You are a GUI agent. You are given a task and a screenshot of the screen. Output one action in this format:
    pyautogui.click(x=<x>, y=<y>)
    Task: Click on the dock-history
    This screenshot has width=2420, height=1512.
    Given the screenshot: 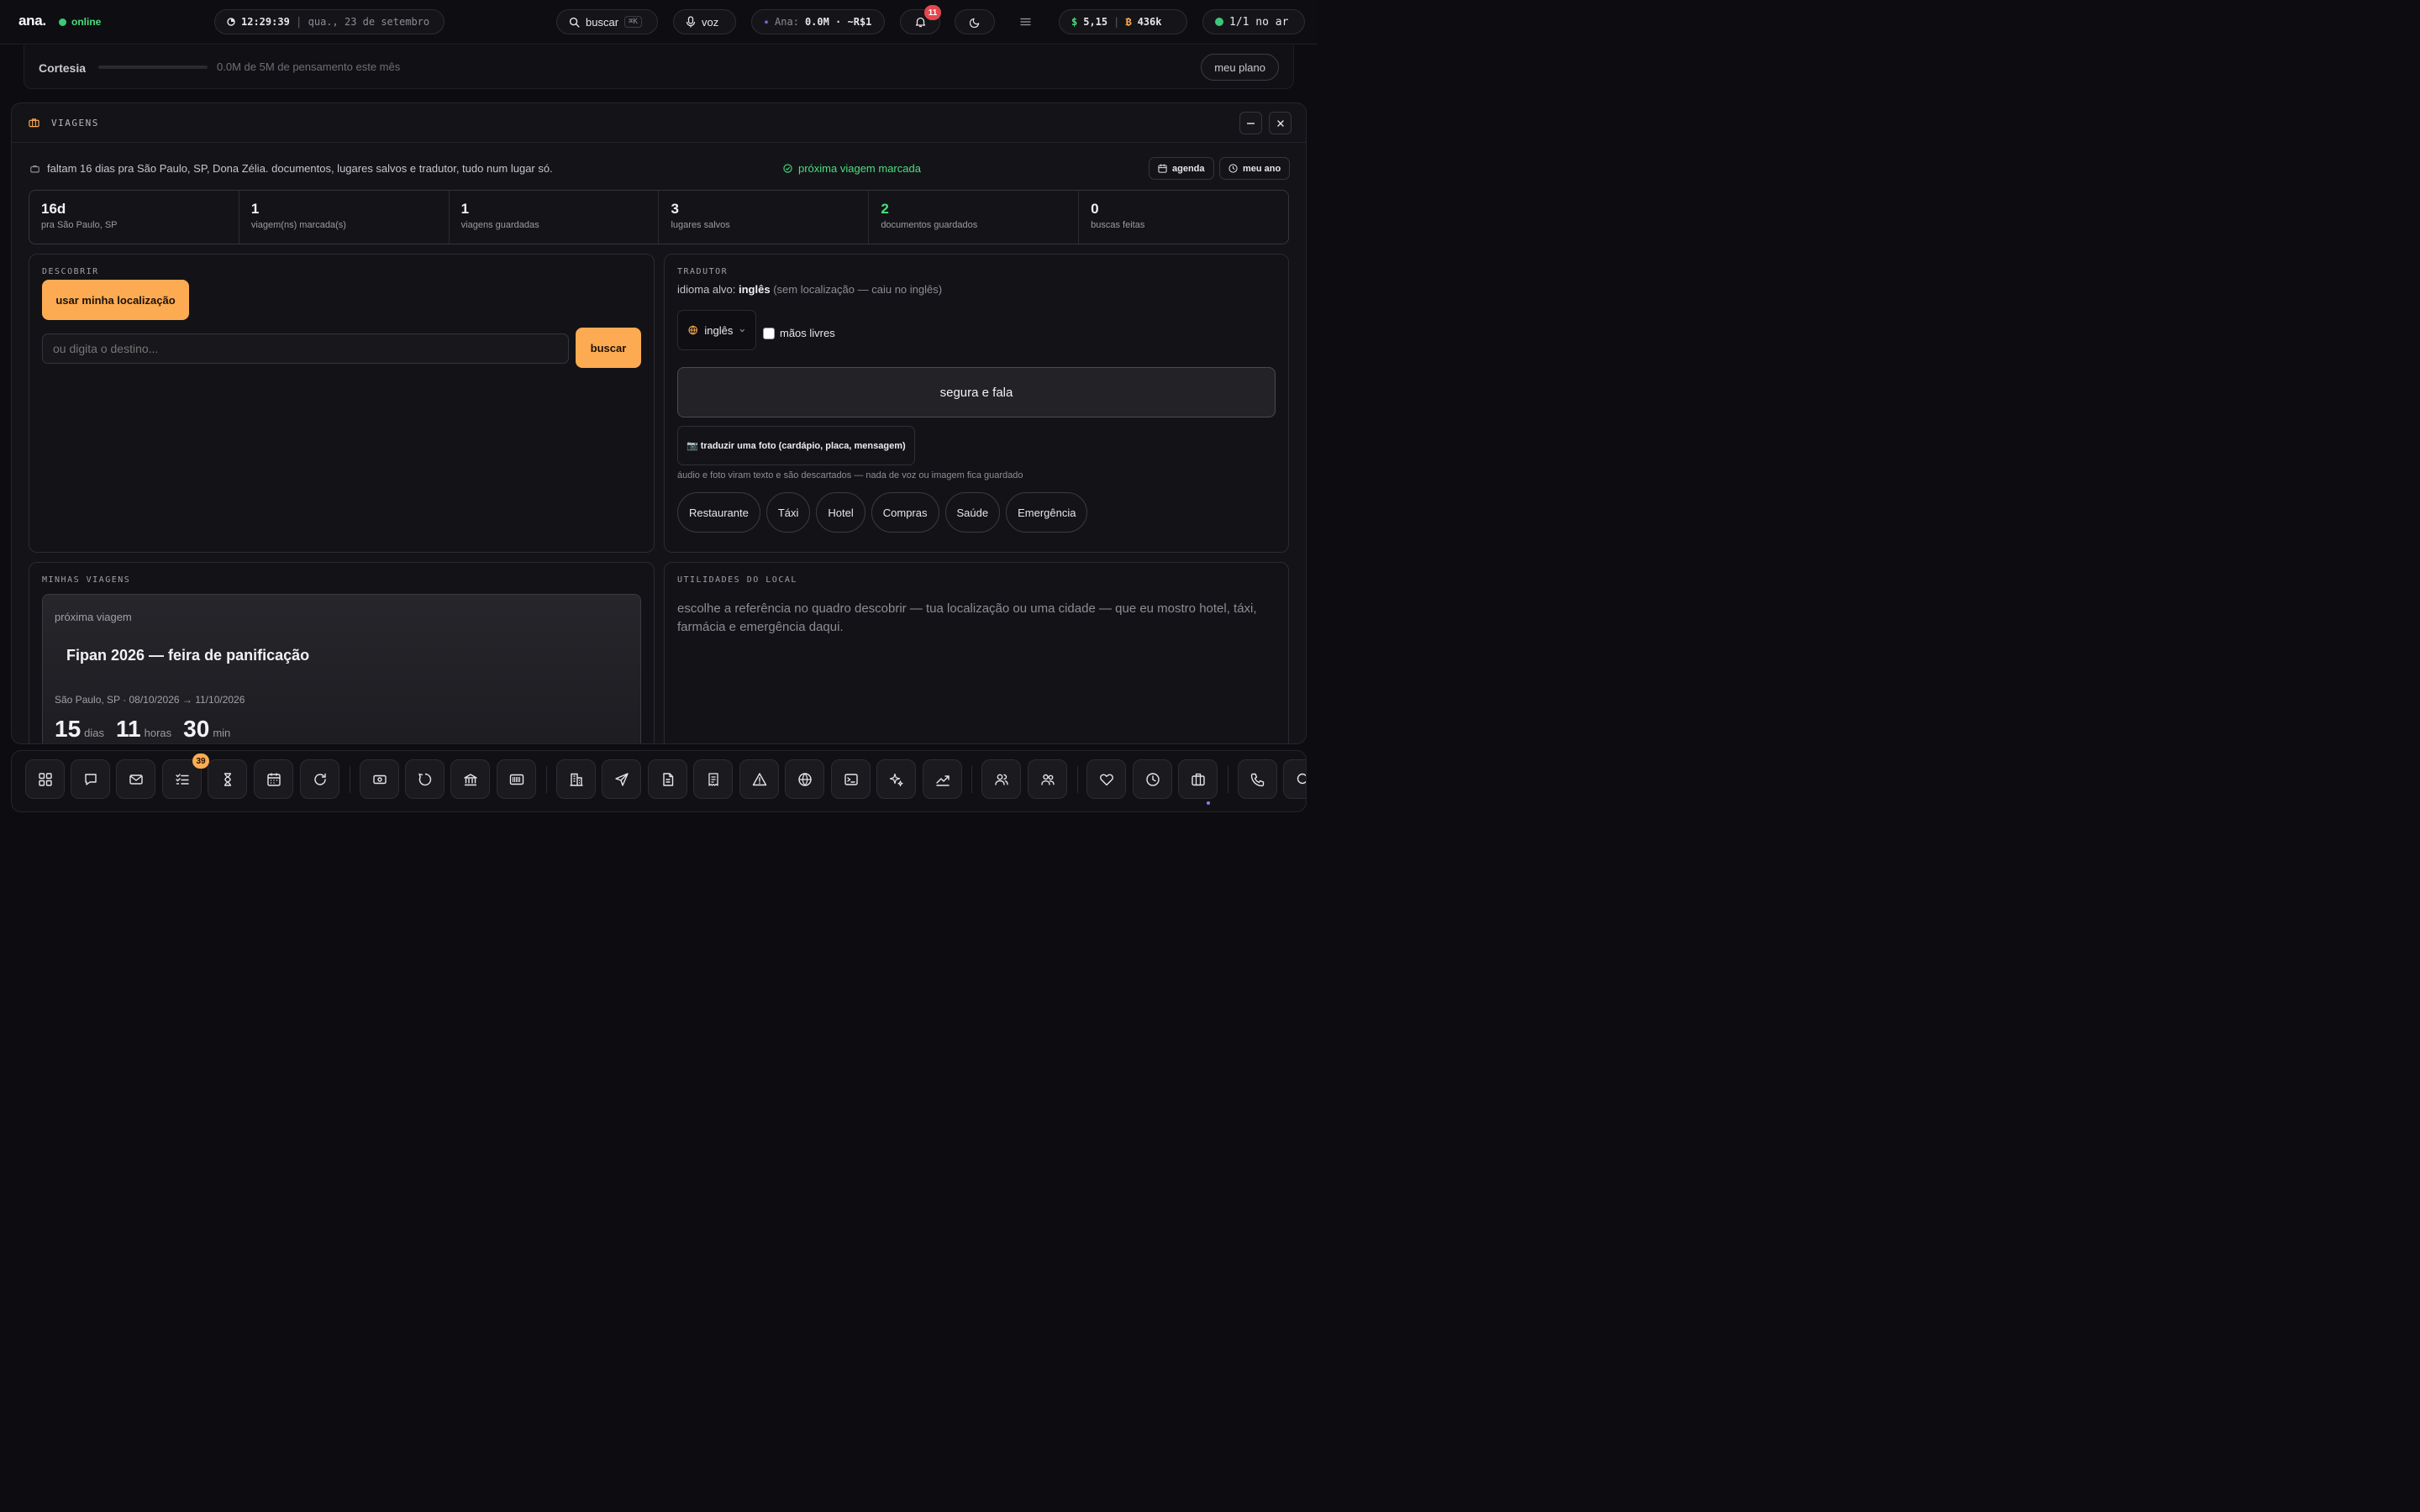 What is the action you would take?
    pyautogui.click(x=1152, y=779)
    